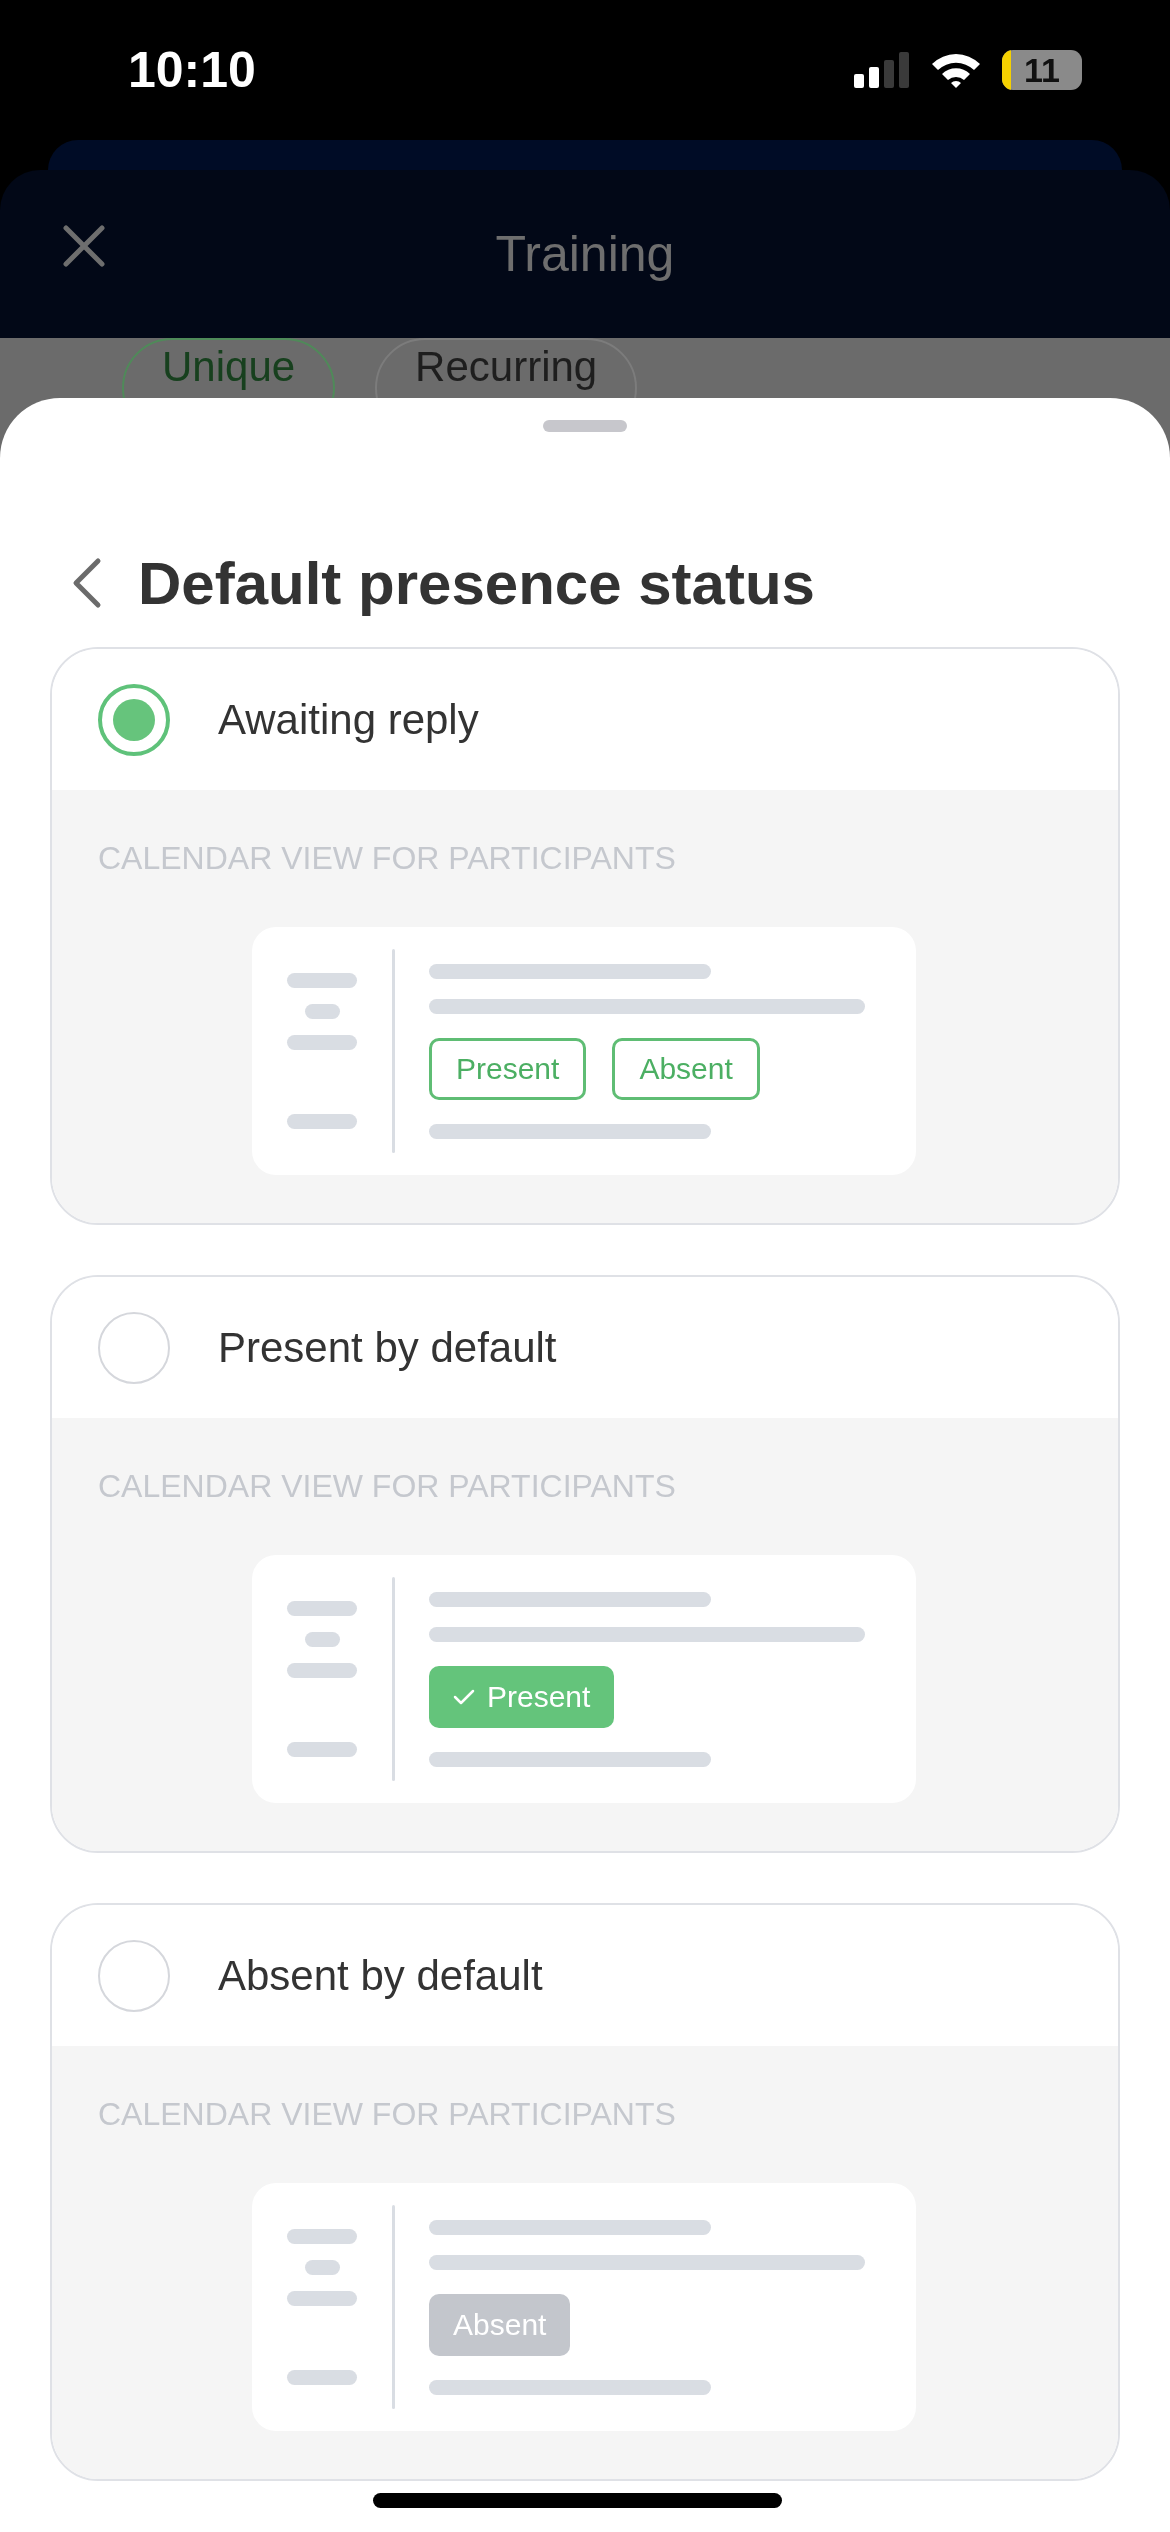 The width and height of the screenshot is (1170, 2532). What do you see at coordinates (956, 70) in the screenshot?
I see `wifi-icon` at bounding box center [956, 70].